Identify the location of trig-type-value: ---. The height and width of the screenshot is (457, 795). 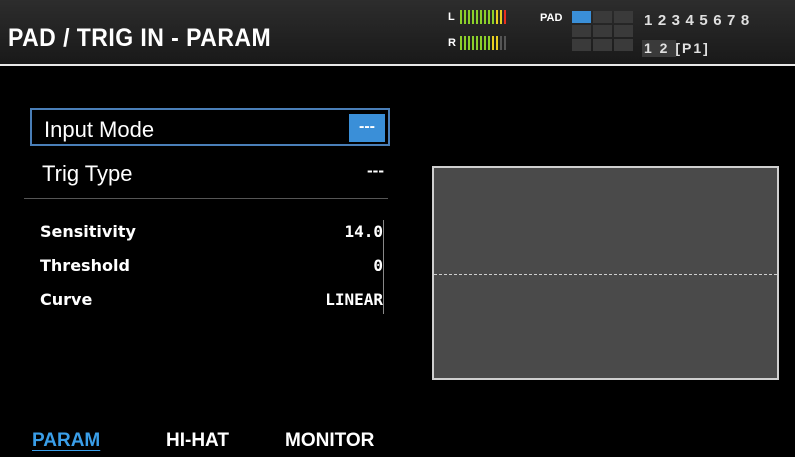
(375, 170).